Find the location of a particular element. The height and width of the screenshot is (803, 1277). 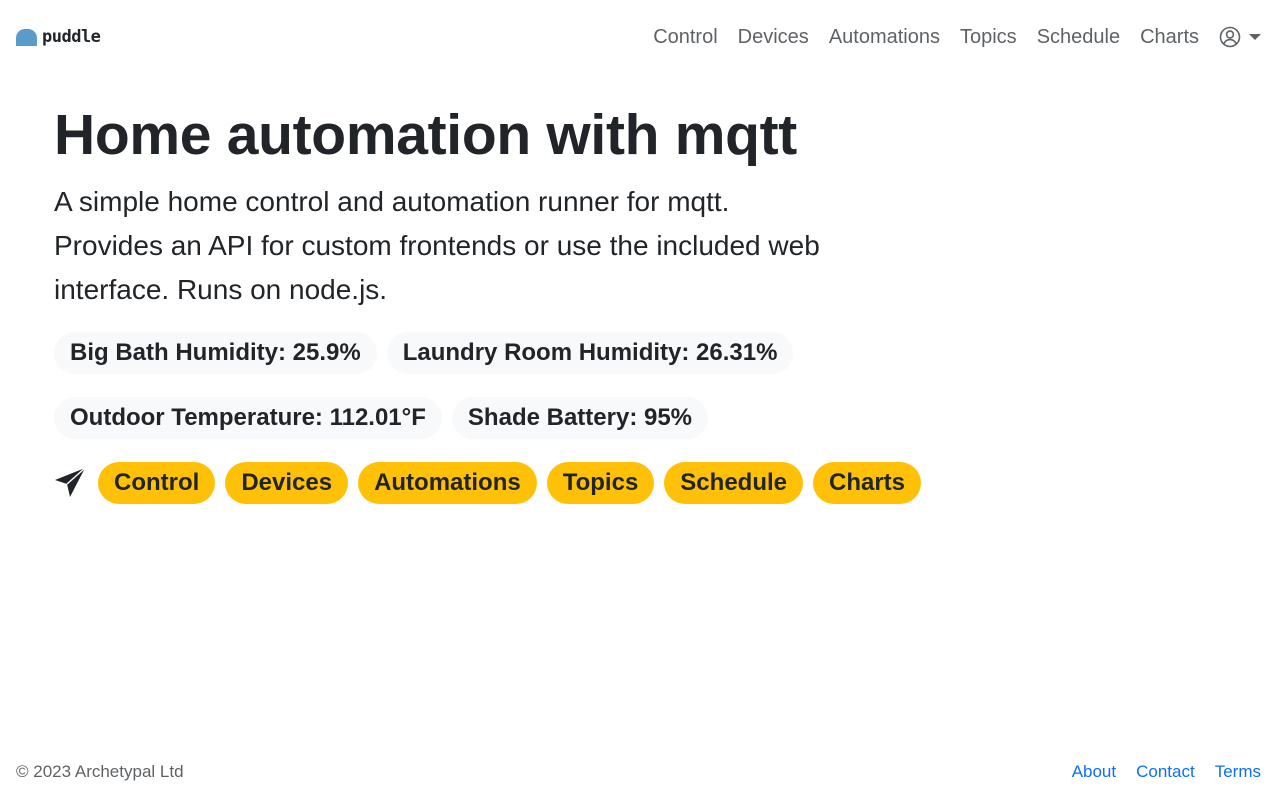

nav-item-devices: Devices is located at coordinates (773, 37).